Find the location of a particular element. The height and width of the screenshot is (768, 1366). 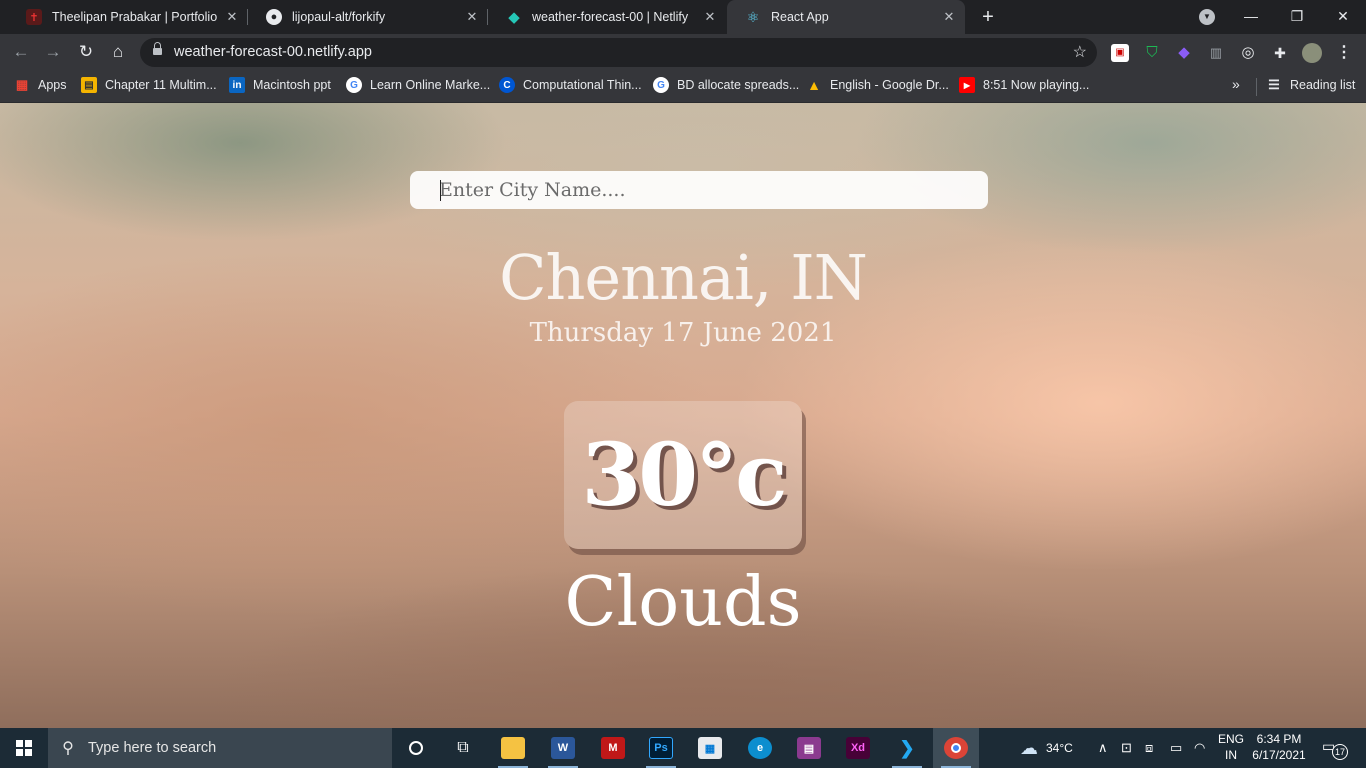

extensions-puzzle-icon: ✚ is located at coordinates (1280, 53).